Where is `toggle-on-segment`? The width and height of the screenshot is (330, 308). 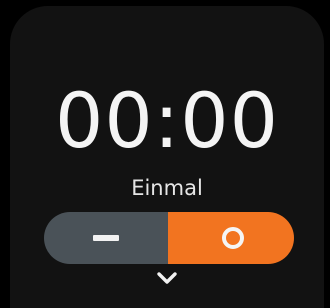 toggle-on-segment is located at coordinates (231, 238).